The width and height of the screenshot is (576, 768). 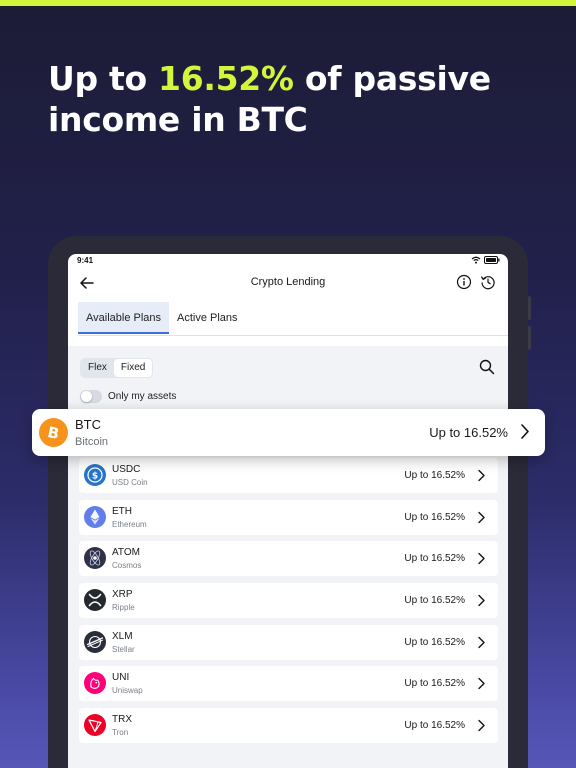 I want to click on xrp-icon, so click(x=95, y=600).